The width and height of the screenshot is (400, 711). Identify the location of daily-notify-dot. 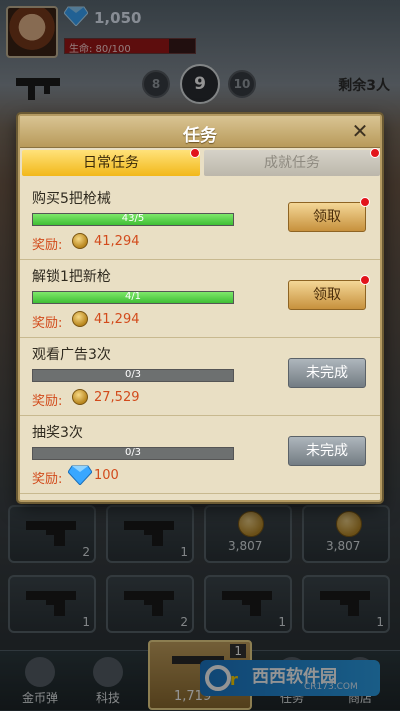
(195, 153).